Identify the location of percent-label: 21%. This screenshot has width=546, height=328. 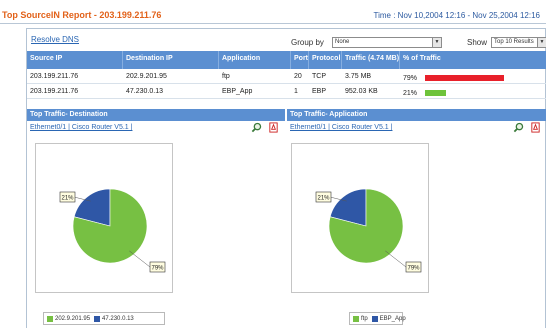
(410, 93).